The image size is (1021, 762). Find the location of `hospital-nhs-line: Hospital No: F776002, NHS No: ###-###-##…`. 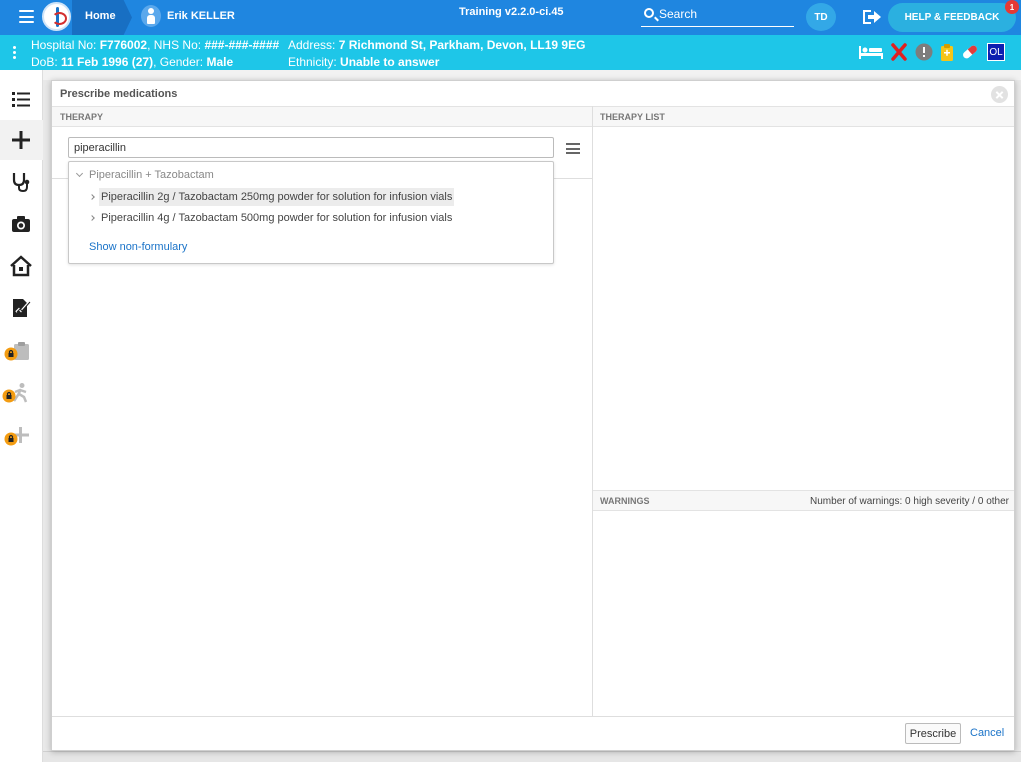

hospital-nhs-line: Hospital No: F776002, NHS No: ###-###-##… is located at coordinates (155, 45).